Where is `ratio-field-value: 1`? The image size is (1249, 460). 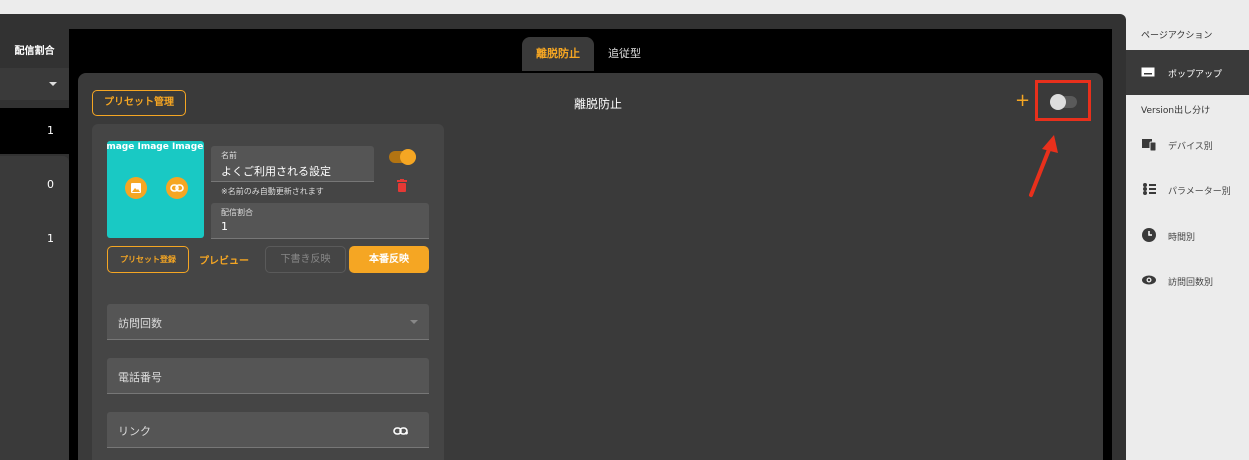
ratio-field-value: 1 is located at coordinates (224, 226).